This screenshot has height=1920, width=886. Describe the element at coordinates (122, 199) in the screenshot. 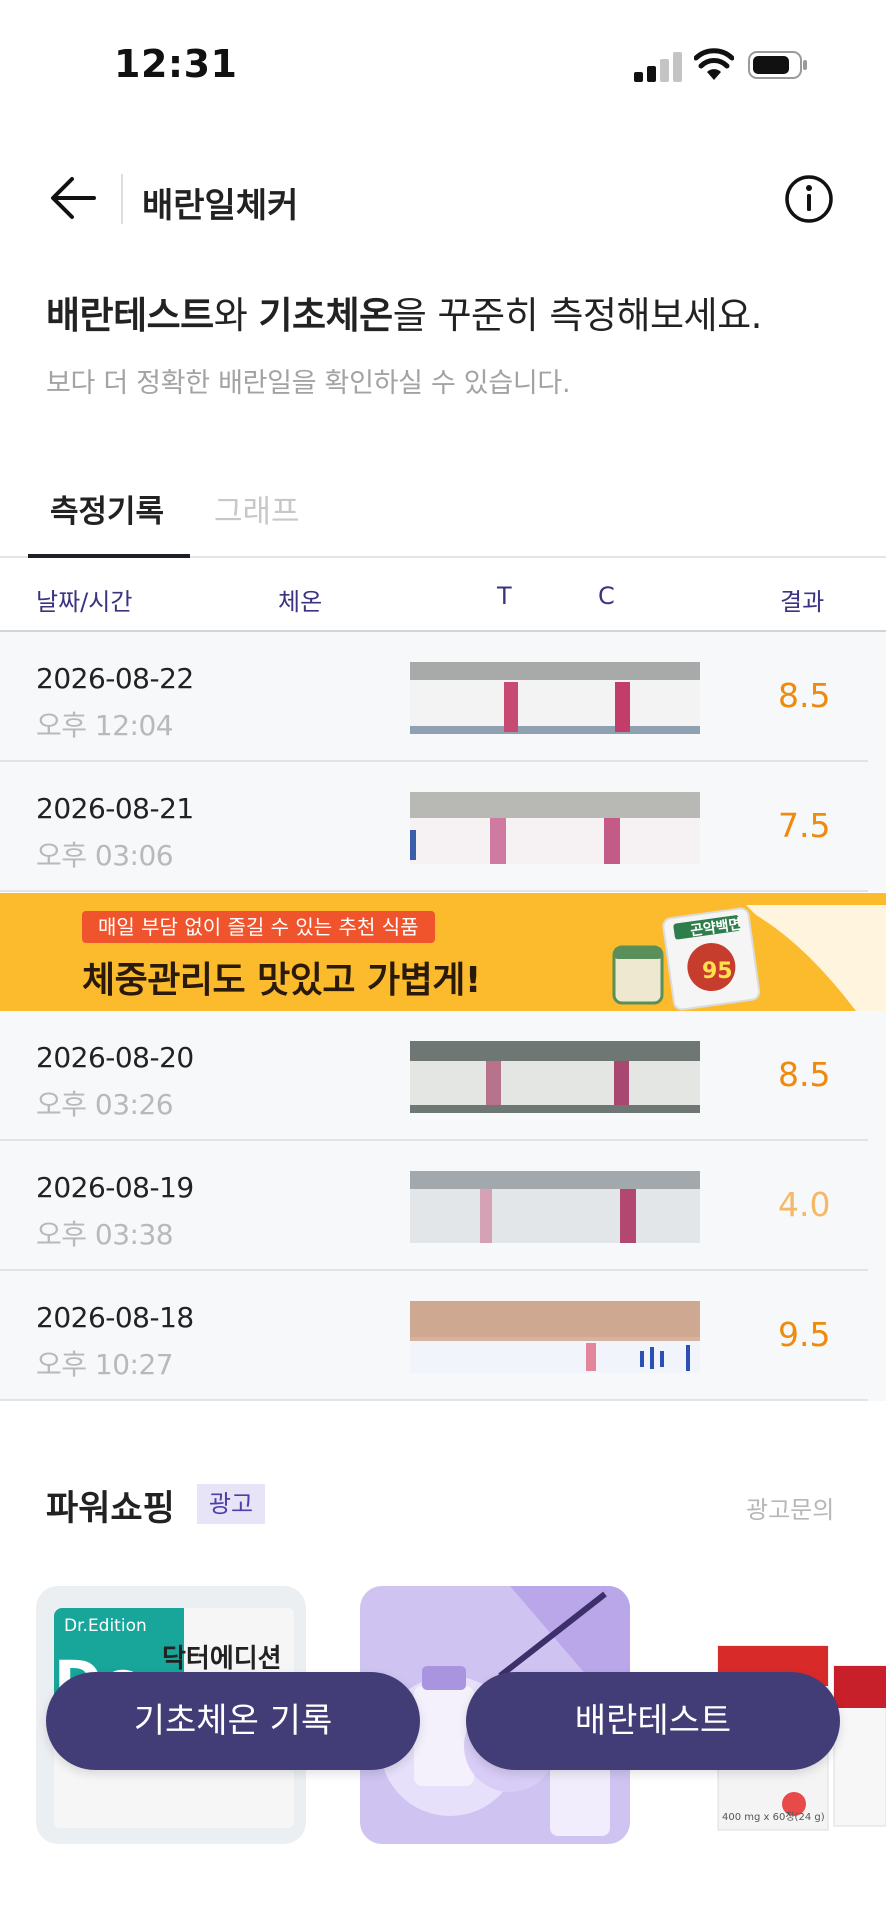

I see `header-divider` at that location.